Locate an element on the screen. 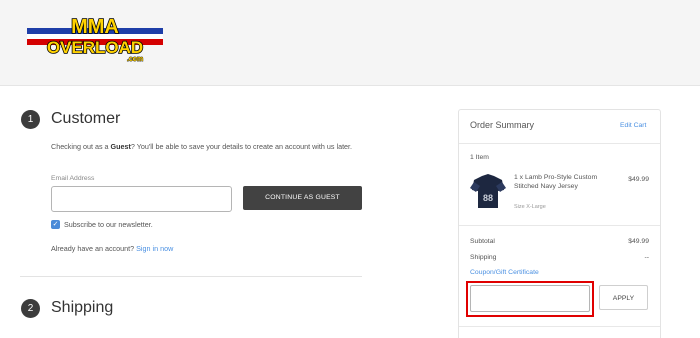  signin-prompt: Already have an account? Sign in now is located at coordinates (112, 248).